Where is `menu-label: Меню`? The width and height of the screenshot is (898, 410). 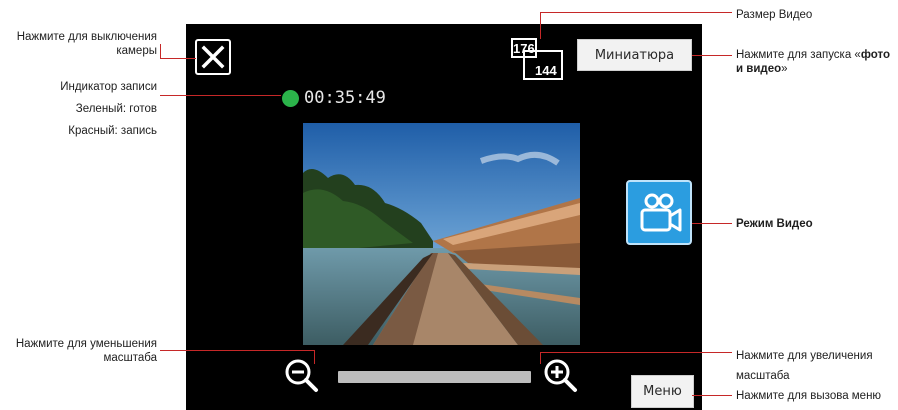 menu-label: Меню is located at coordinates (662, 391).